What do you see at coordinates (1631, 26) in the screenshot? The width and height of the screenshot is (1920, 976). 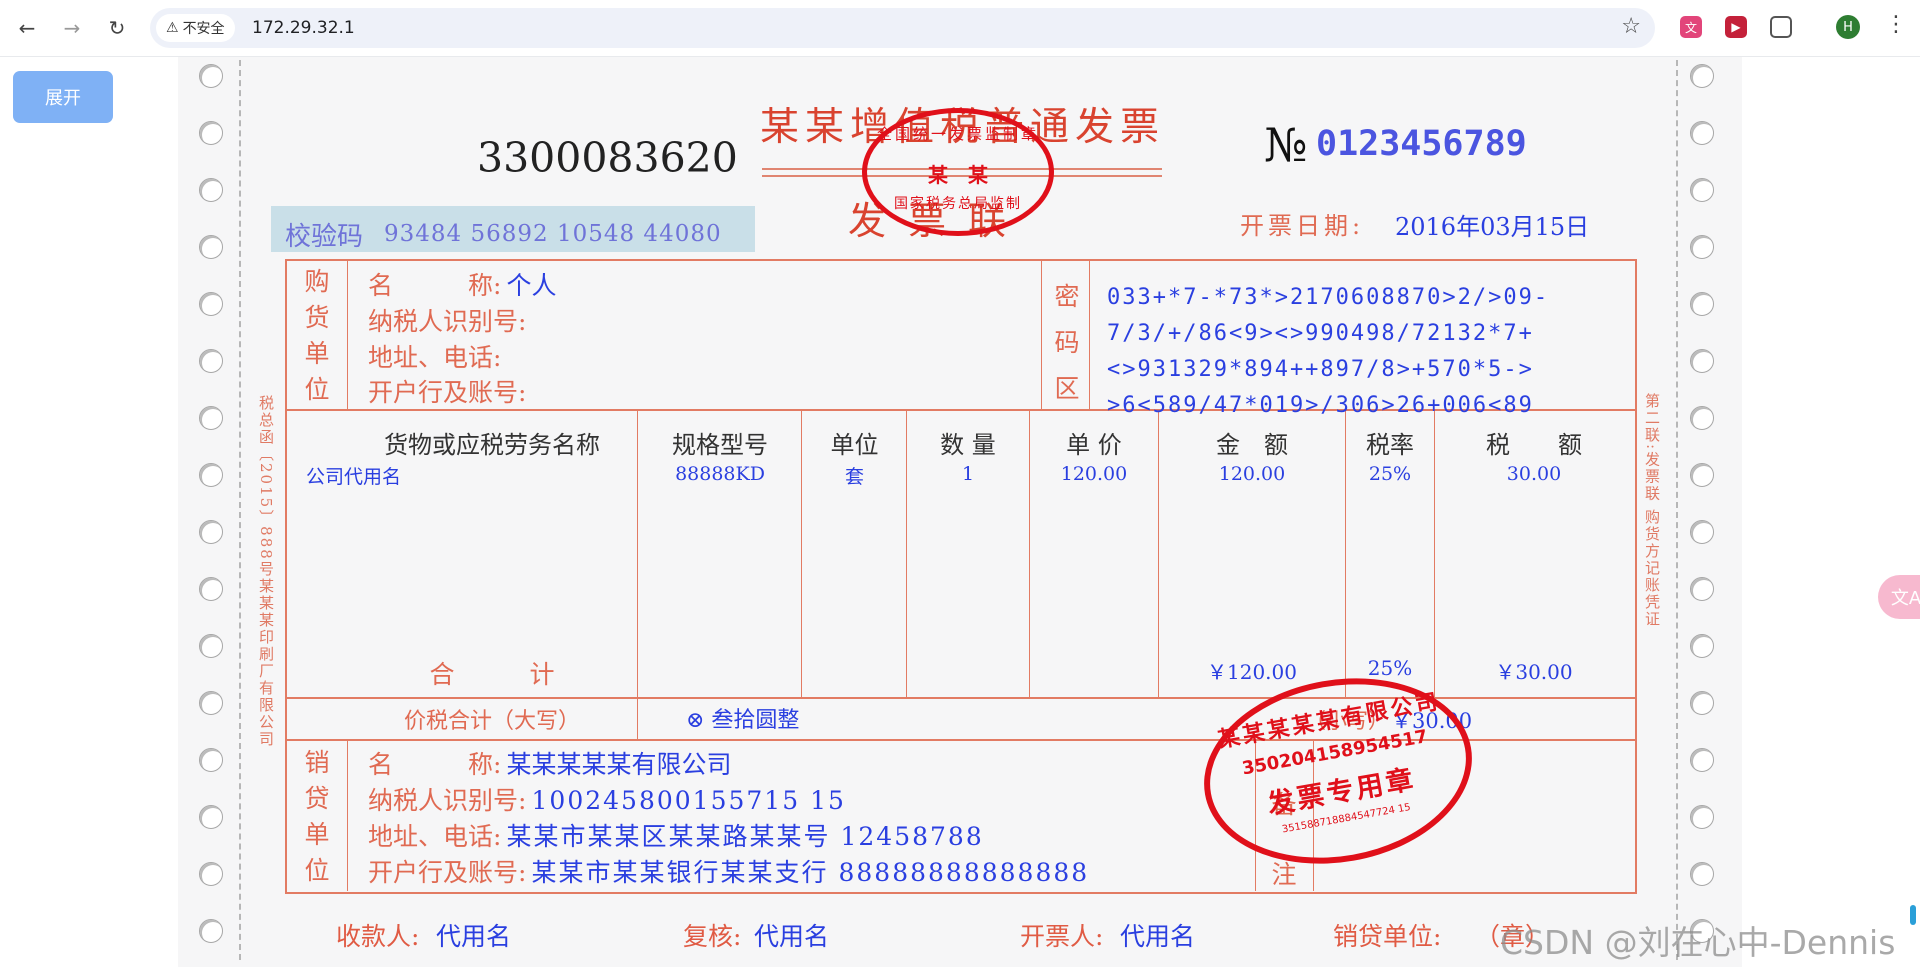 I see `bookmark-star-icon: ☆` at bounding box center [1631, 26].